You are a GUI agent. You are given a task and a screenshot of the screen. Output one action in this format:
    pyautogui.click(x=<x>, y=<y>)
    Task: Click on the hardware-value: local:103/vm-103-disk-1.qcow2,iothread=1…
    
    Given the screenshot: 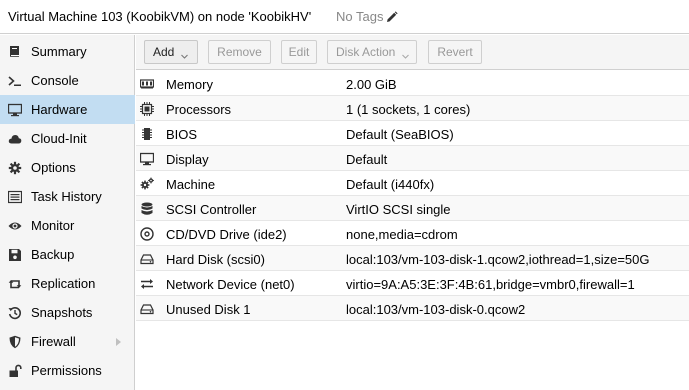 What is the action you would take?
    pyautogui.click(x=498, y=259)
    